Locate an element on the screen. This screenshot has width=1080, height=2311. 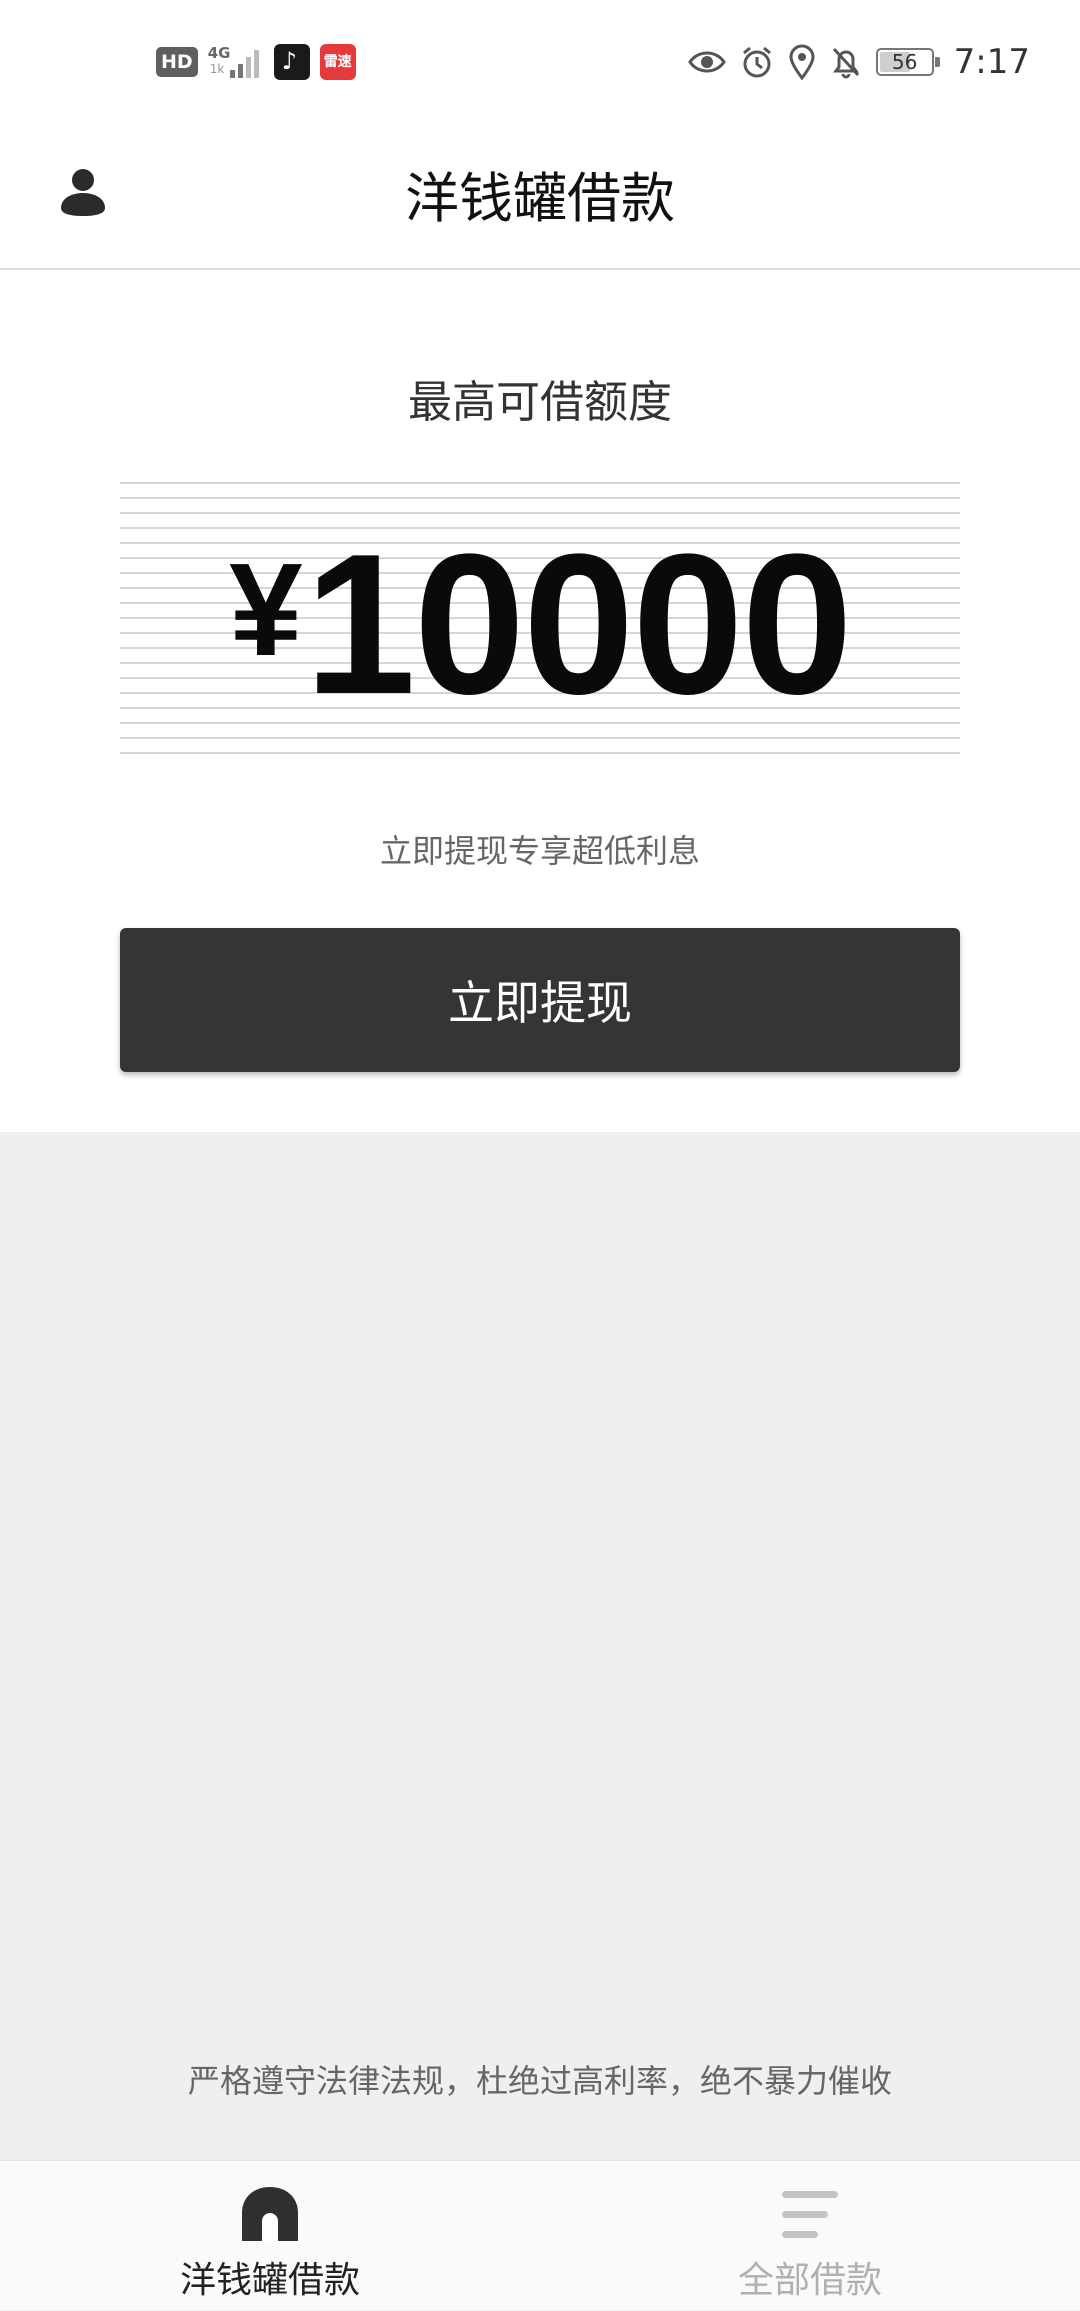
status-left: HD 4G 1k 雷速 is located at coordinates (256, 62).